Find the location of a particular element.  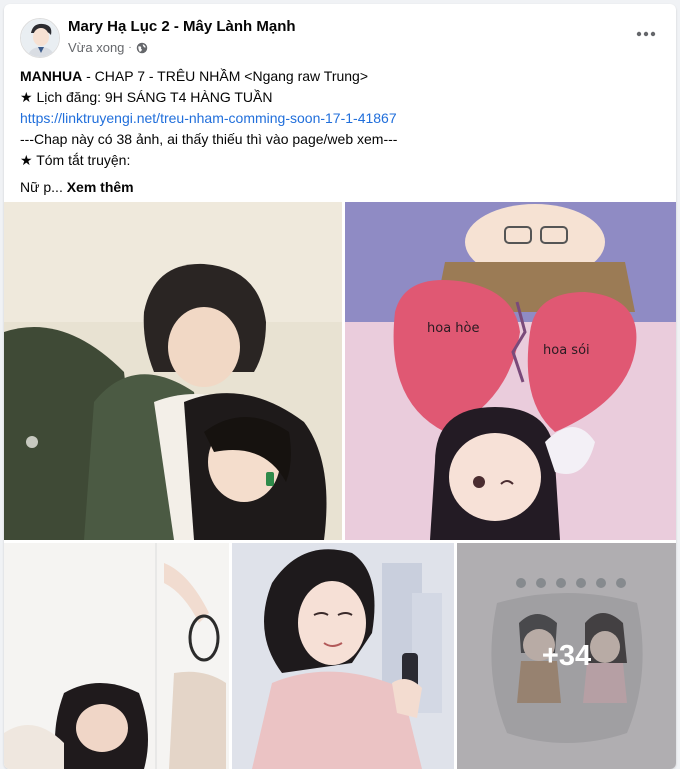

more-options-button is located at coordinates (646, 34).